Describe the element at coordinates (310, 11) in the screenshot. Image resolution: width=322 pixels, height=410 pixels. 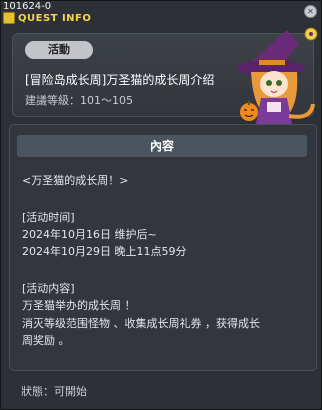
I see `close-icon: ✕` at that location.